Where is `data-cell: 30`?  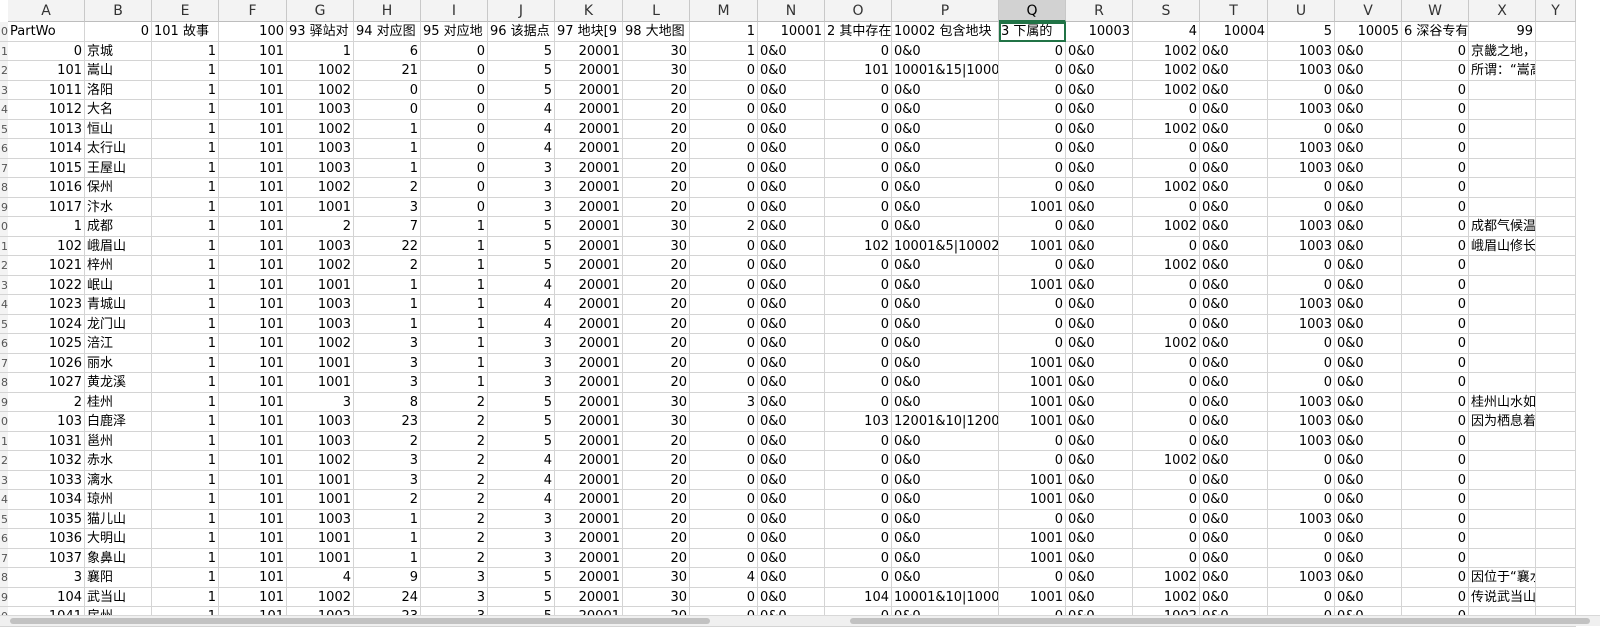 data-cell: 30 is located at coordinates (656, 402).